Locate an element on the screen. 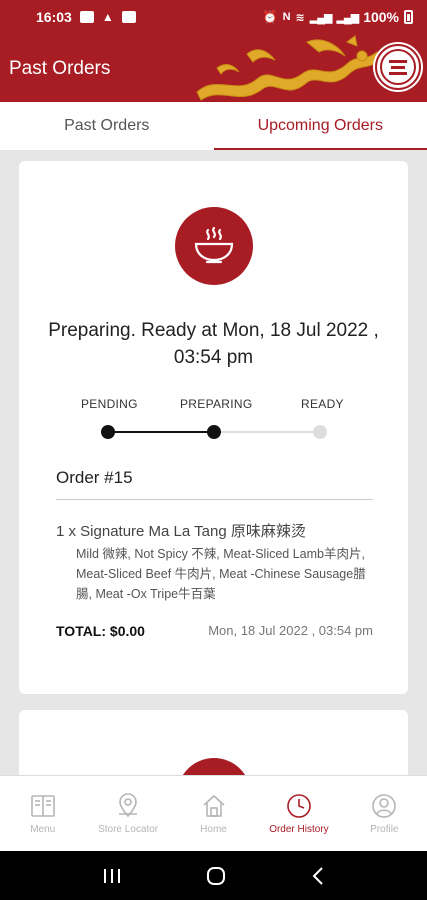  nav-home: Home is located at coordinates (213, 813).